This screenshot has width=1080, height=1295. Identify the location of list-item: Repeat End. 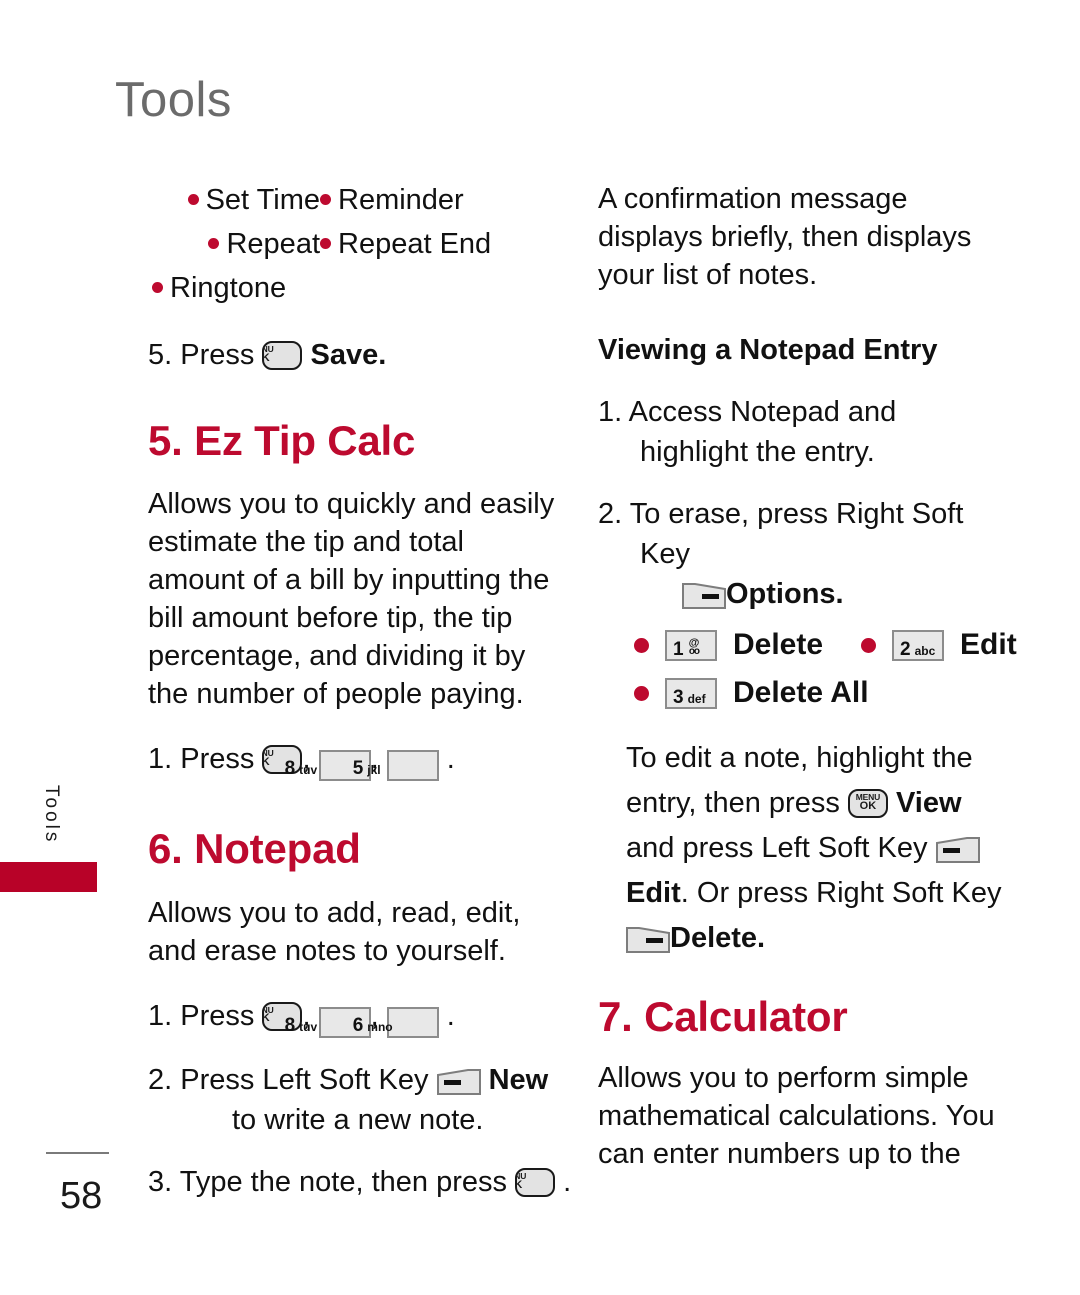
(444, 244).